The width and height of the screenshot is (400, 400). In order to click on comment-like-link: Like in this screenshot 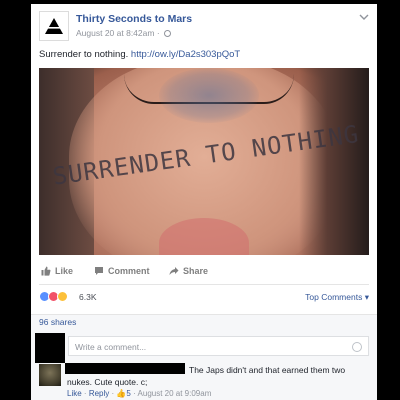, I will do `click(74, 393)`.